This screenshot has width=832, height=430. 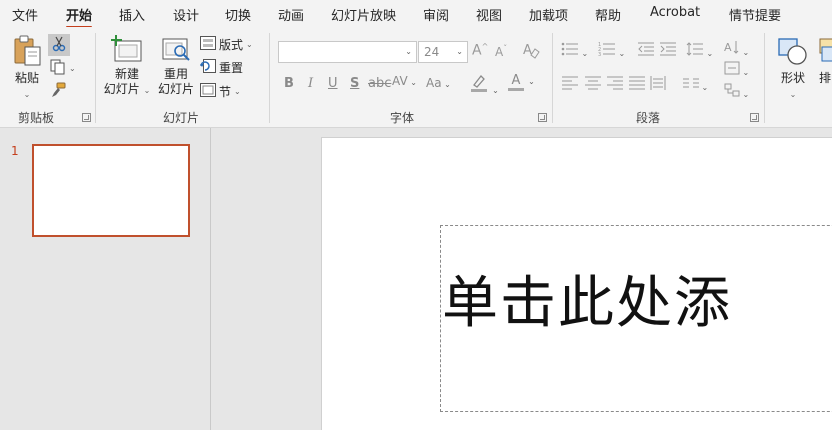 I want to click on slide-thumbnail, so click(x=111, y=190).